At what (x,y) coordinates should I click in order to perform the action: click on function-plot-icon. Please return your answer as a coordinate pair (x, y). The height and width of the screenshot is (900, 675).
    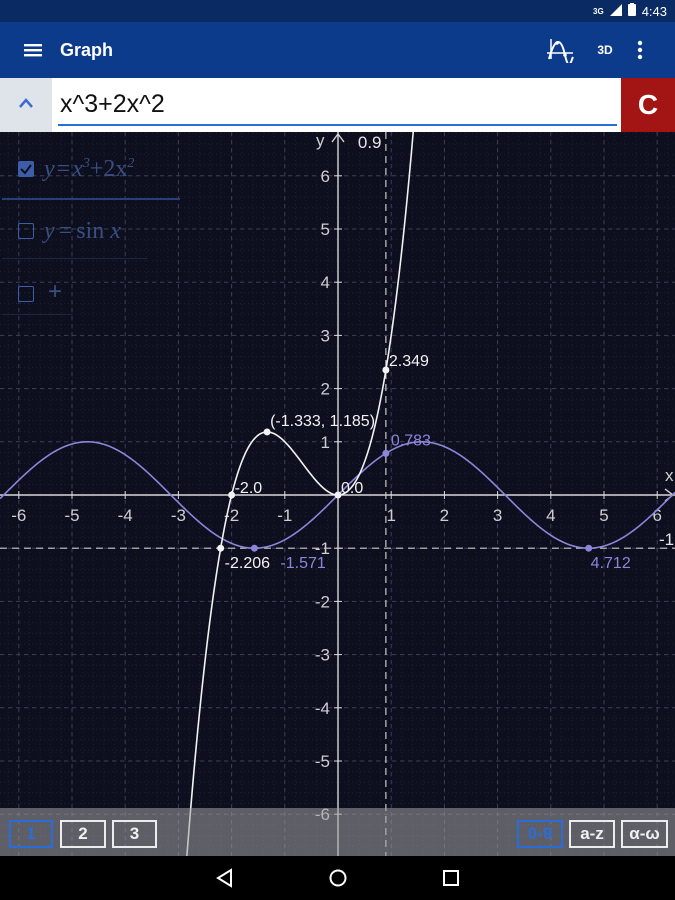
    Looking at the image, I should click on (561, 50).